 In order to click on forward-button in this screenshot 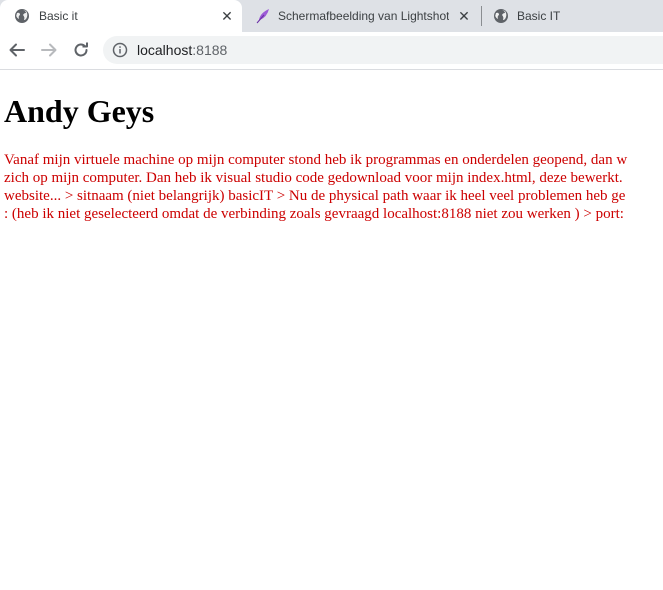, I will do `click(49, 50)`.